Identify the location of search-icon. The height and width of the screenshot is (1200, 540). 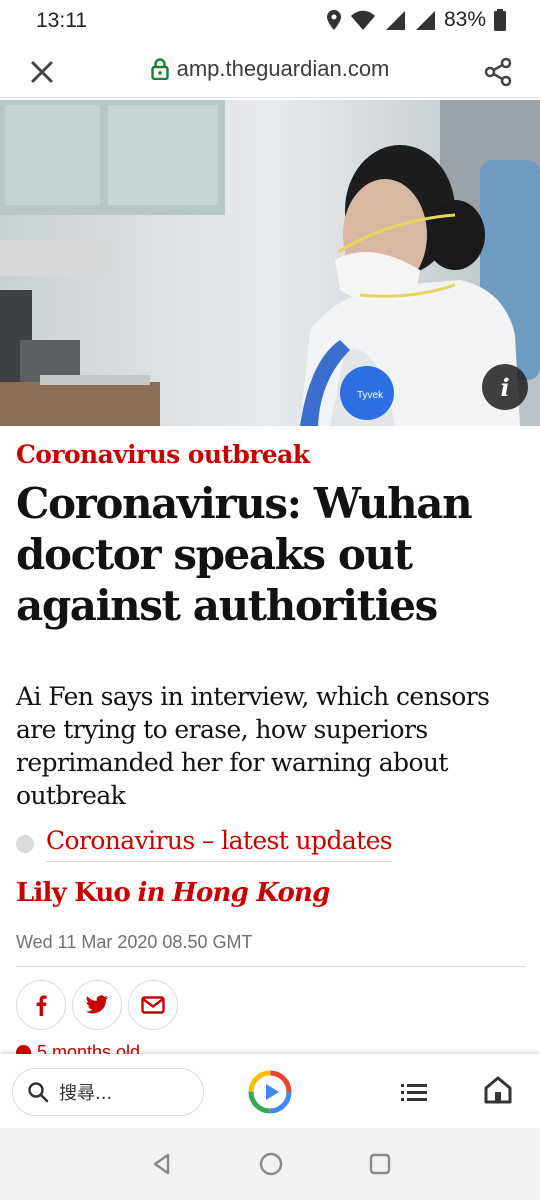
(38, 1092).